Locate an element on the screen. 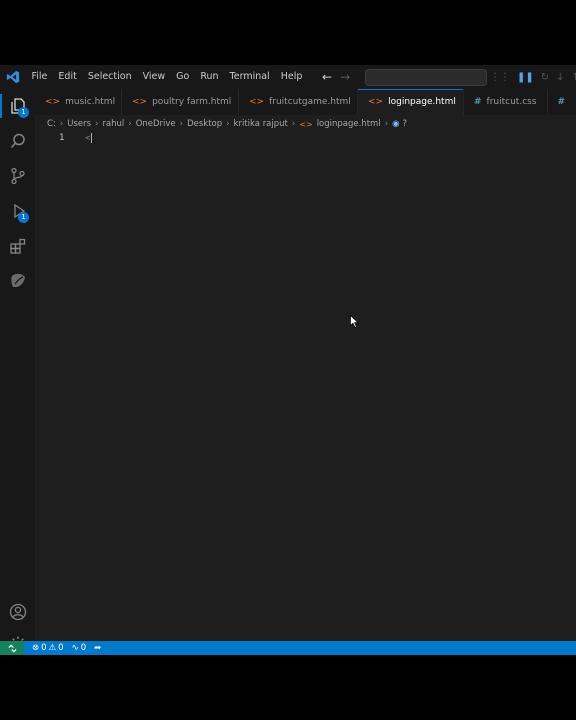  activity-bar: 1 1 1 is located at coordinates (17, 372).